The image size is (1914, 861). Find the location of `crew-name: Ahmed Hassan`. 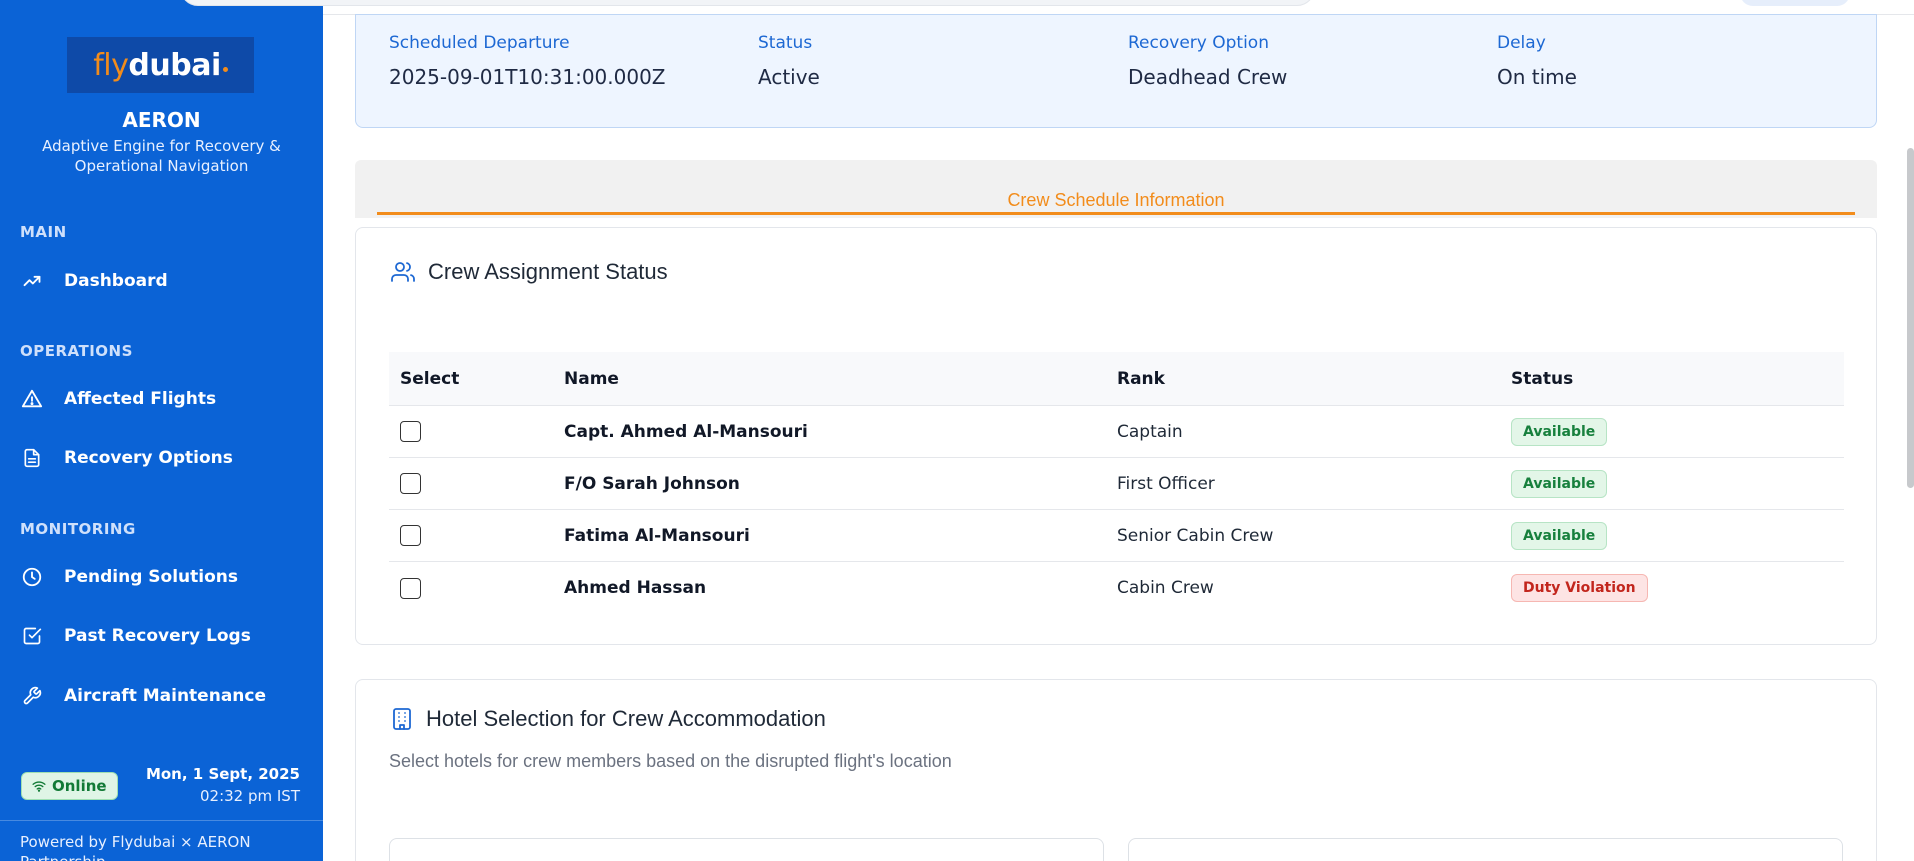

crew-name: Ahmed Hassan is located at coordinates (635, 588).